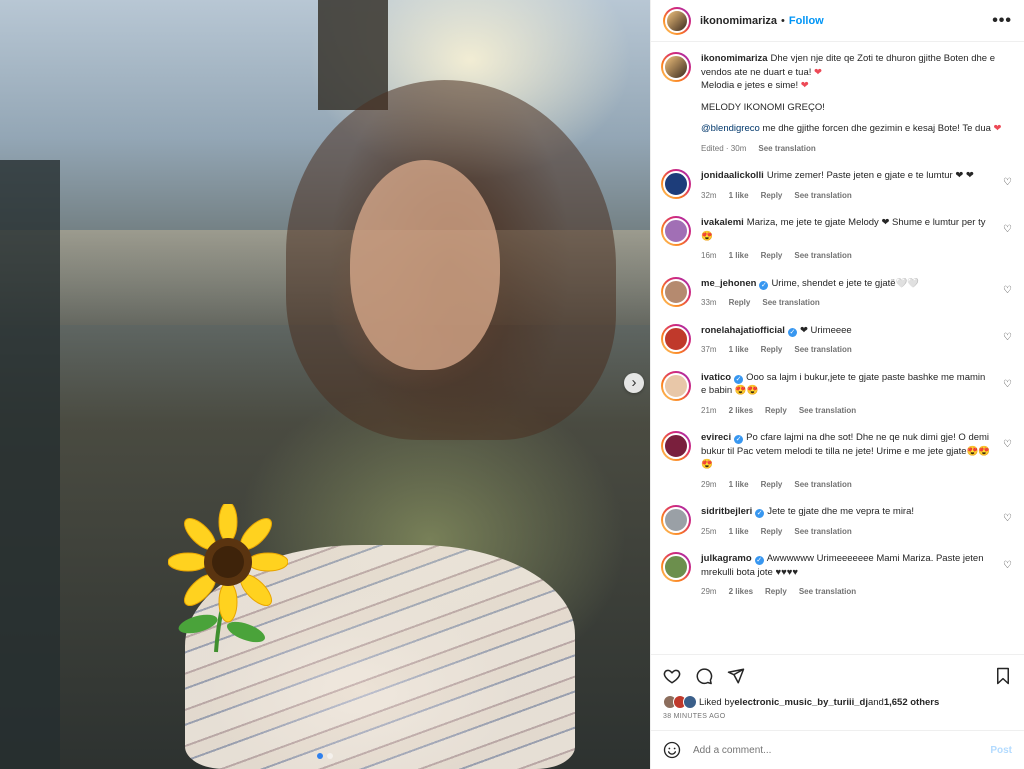 This screenshot has height=769, width=1024. I want to click on comment-time: 16m, so click(709, 255).